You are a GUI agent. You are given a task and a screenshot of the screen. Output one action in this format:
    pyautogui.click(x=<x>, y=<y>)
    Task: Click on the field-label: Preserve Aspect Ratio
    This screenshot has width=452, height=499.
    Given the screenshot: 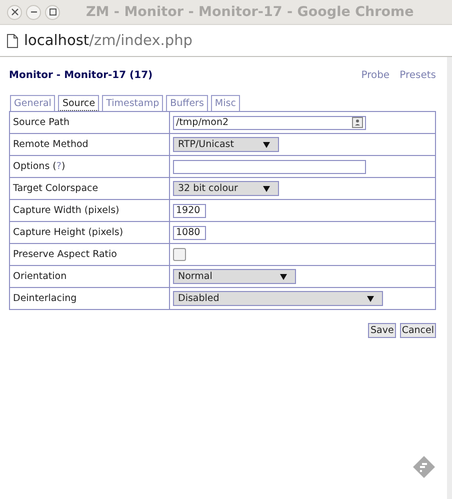 What is the action you would take?
    pyautogui.click(x=90, y=255)
    